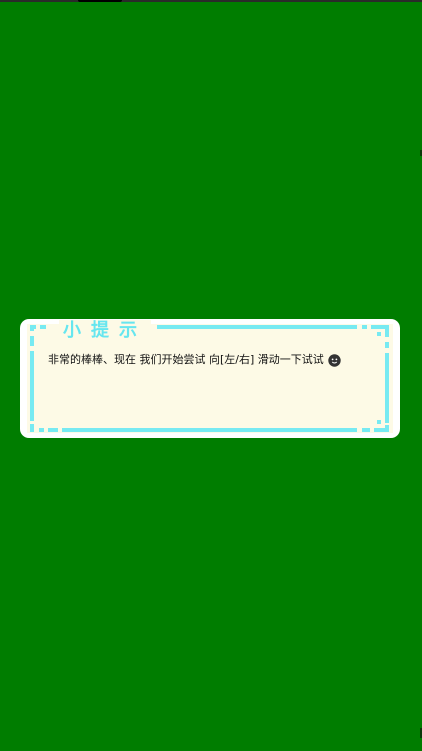 The width and height of the screenshot is (422, 751). I want to click on dialog-message-row: 非常的棒棒、现在 我们开始尝试 向[左/右] 滑动一下试试, so click(213, 360).